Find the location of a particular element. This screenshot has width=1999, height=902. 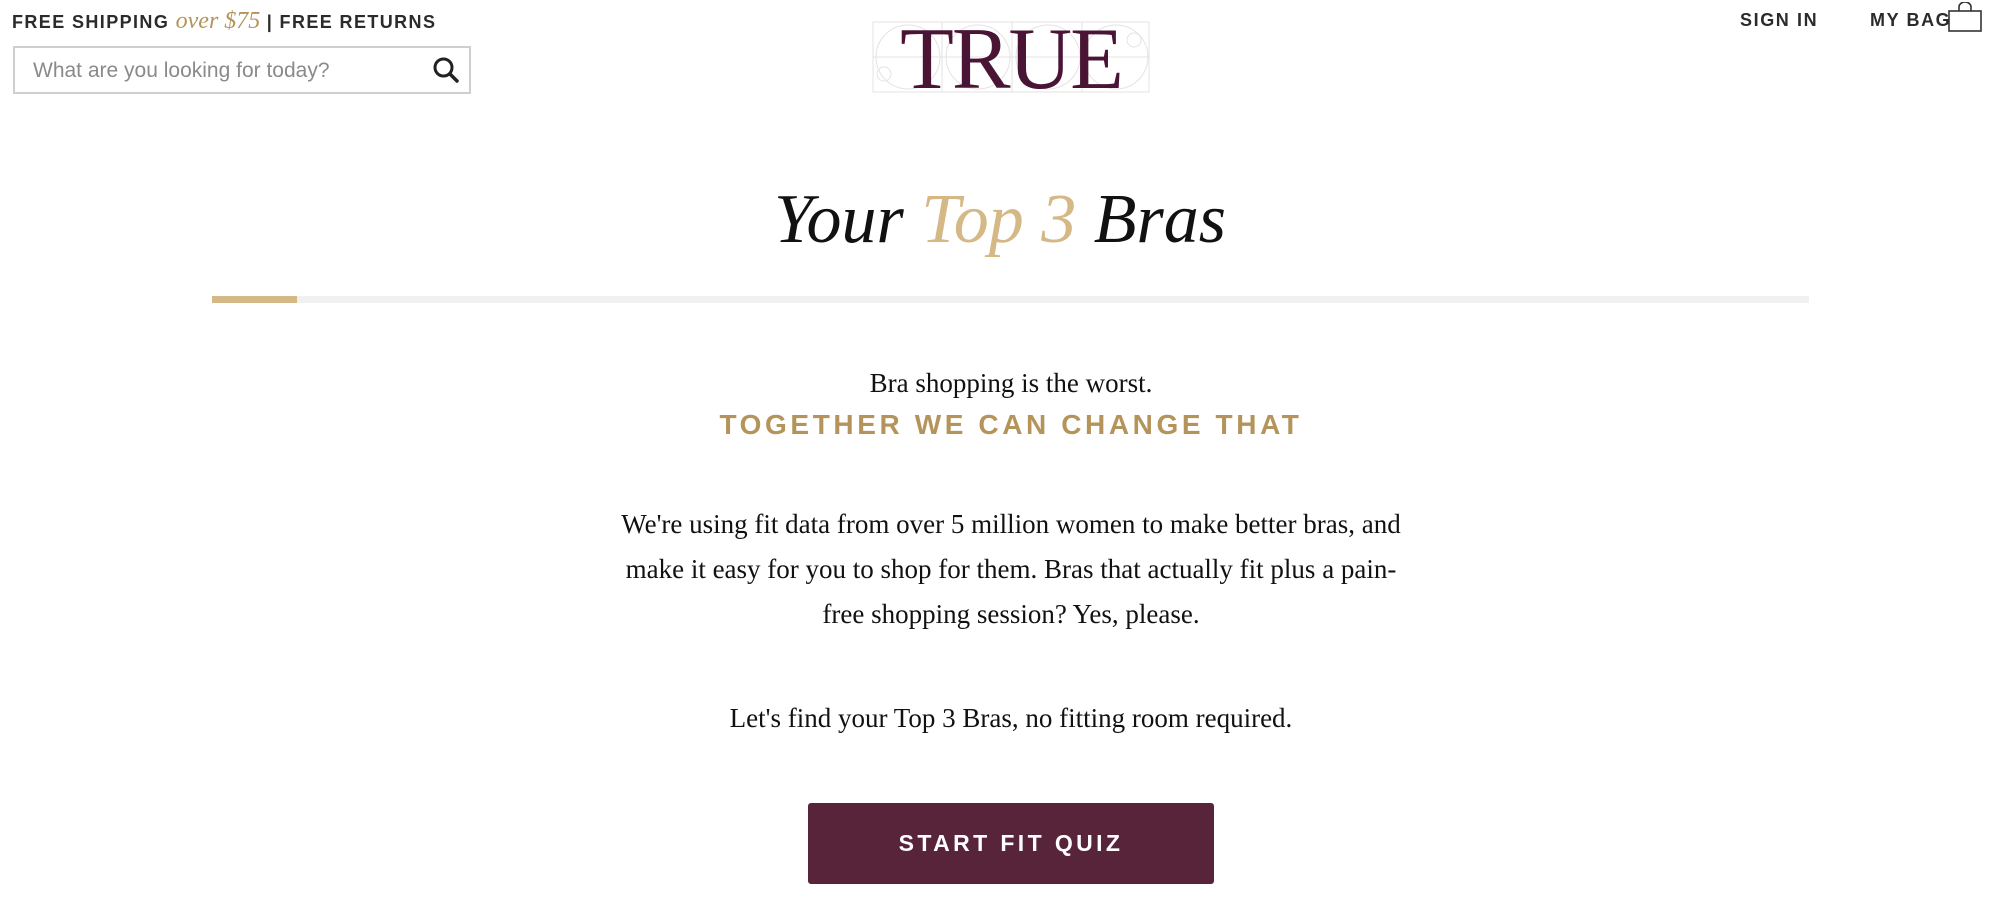

search-box is located at coordinates (242, 70).